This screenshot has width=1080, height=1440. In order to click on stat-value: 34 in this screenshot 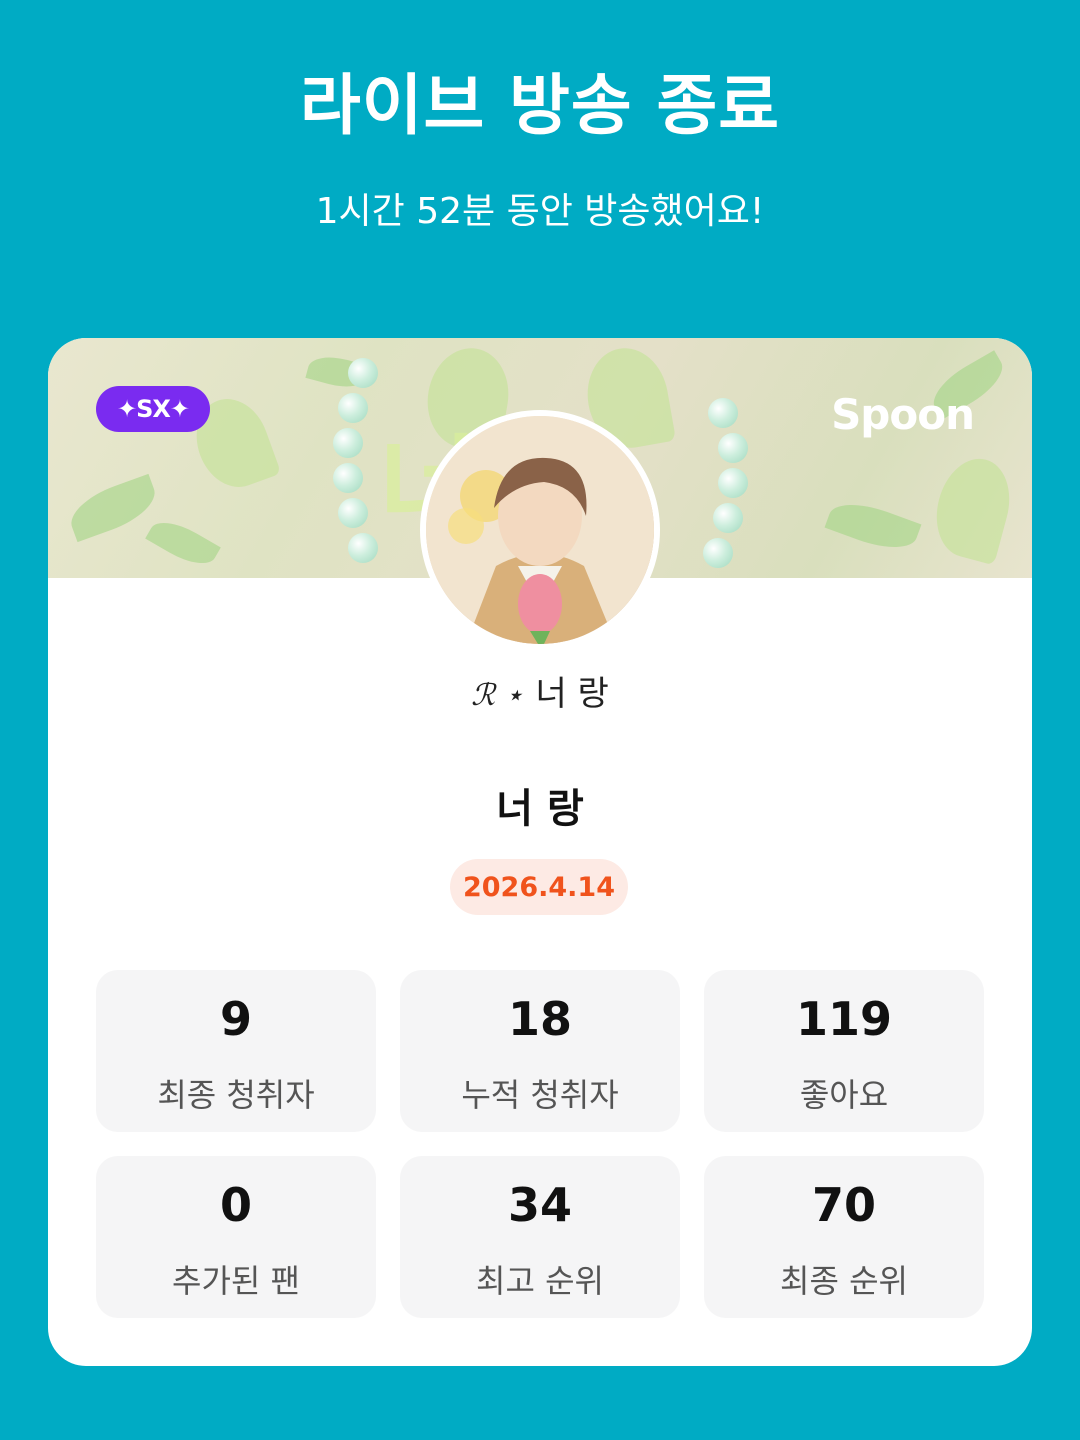, I will do `click(539, 1205)`.